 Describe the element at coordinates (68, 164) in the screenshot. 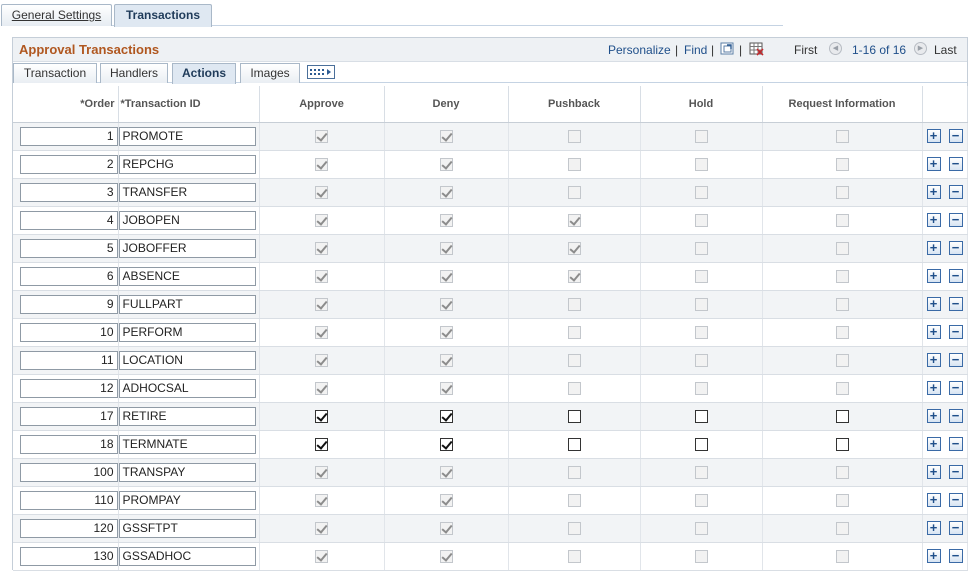

I see `order-input: 2` at that location.